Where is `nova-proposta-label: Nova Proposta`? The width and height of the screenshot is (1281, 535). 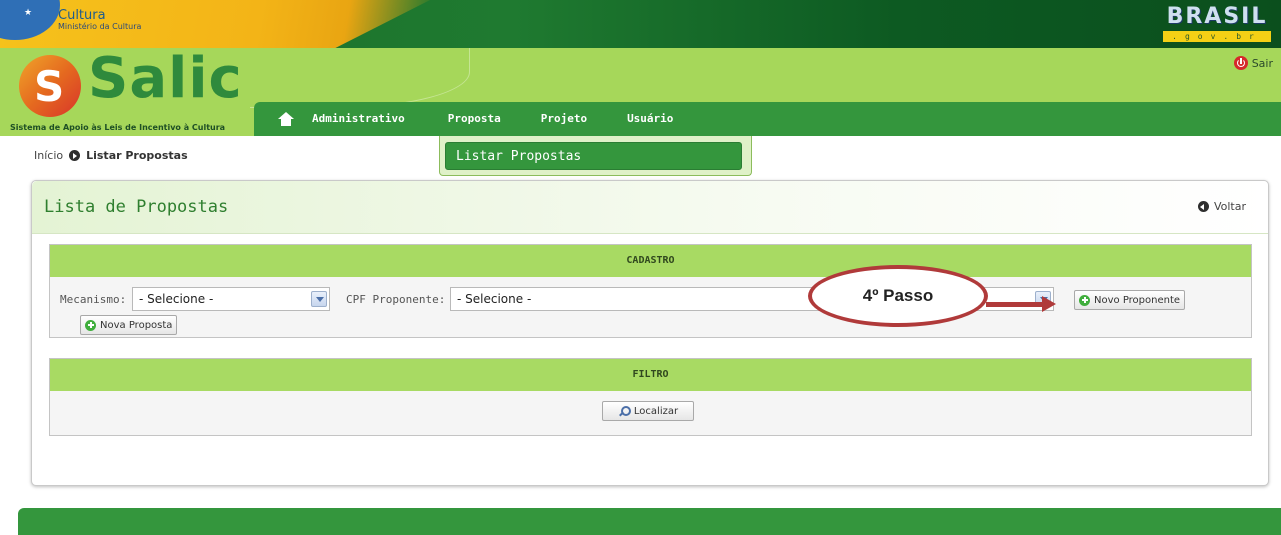
nova-proposta-label: Nova Proposta is located at coordinates (136, 325).